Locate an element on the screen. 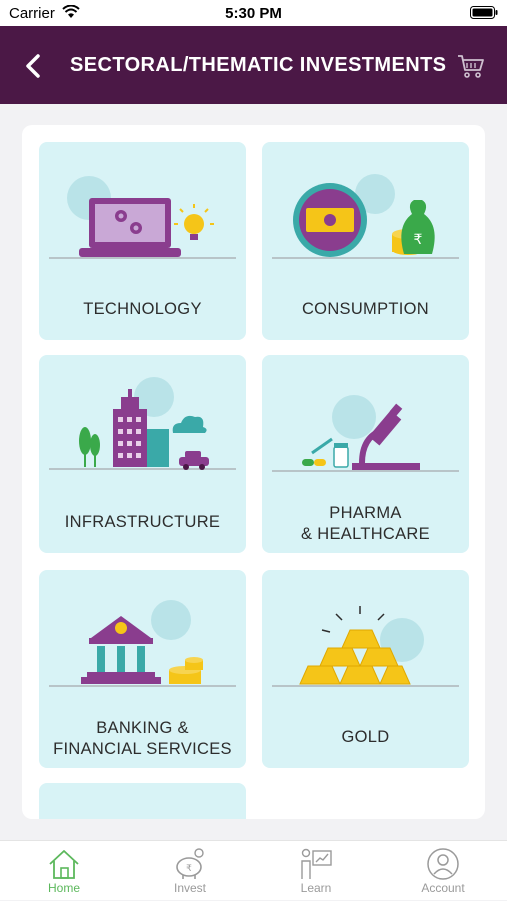 This screenshot has height=901, width=507. laptop-icon is located at coordinates (142, 217).